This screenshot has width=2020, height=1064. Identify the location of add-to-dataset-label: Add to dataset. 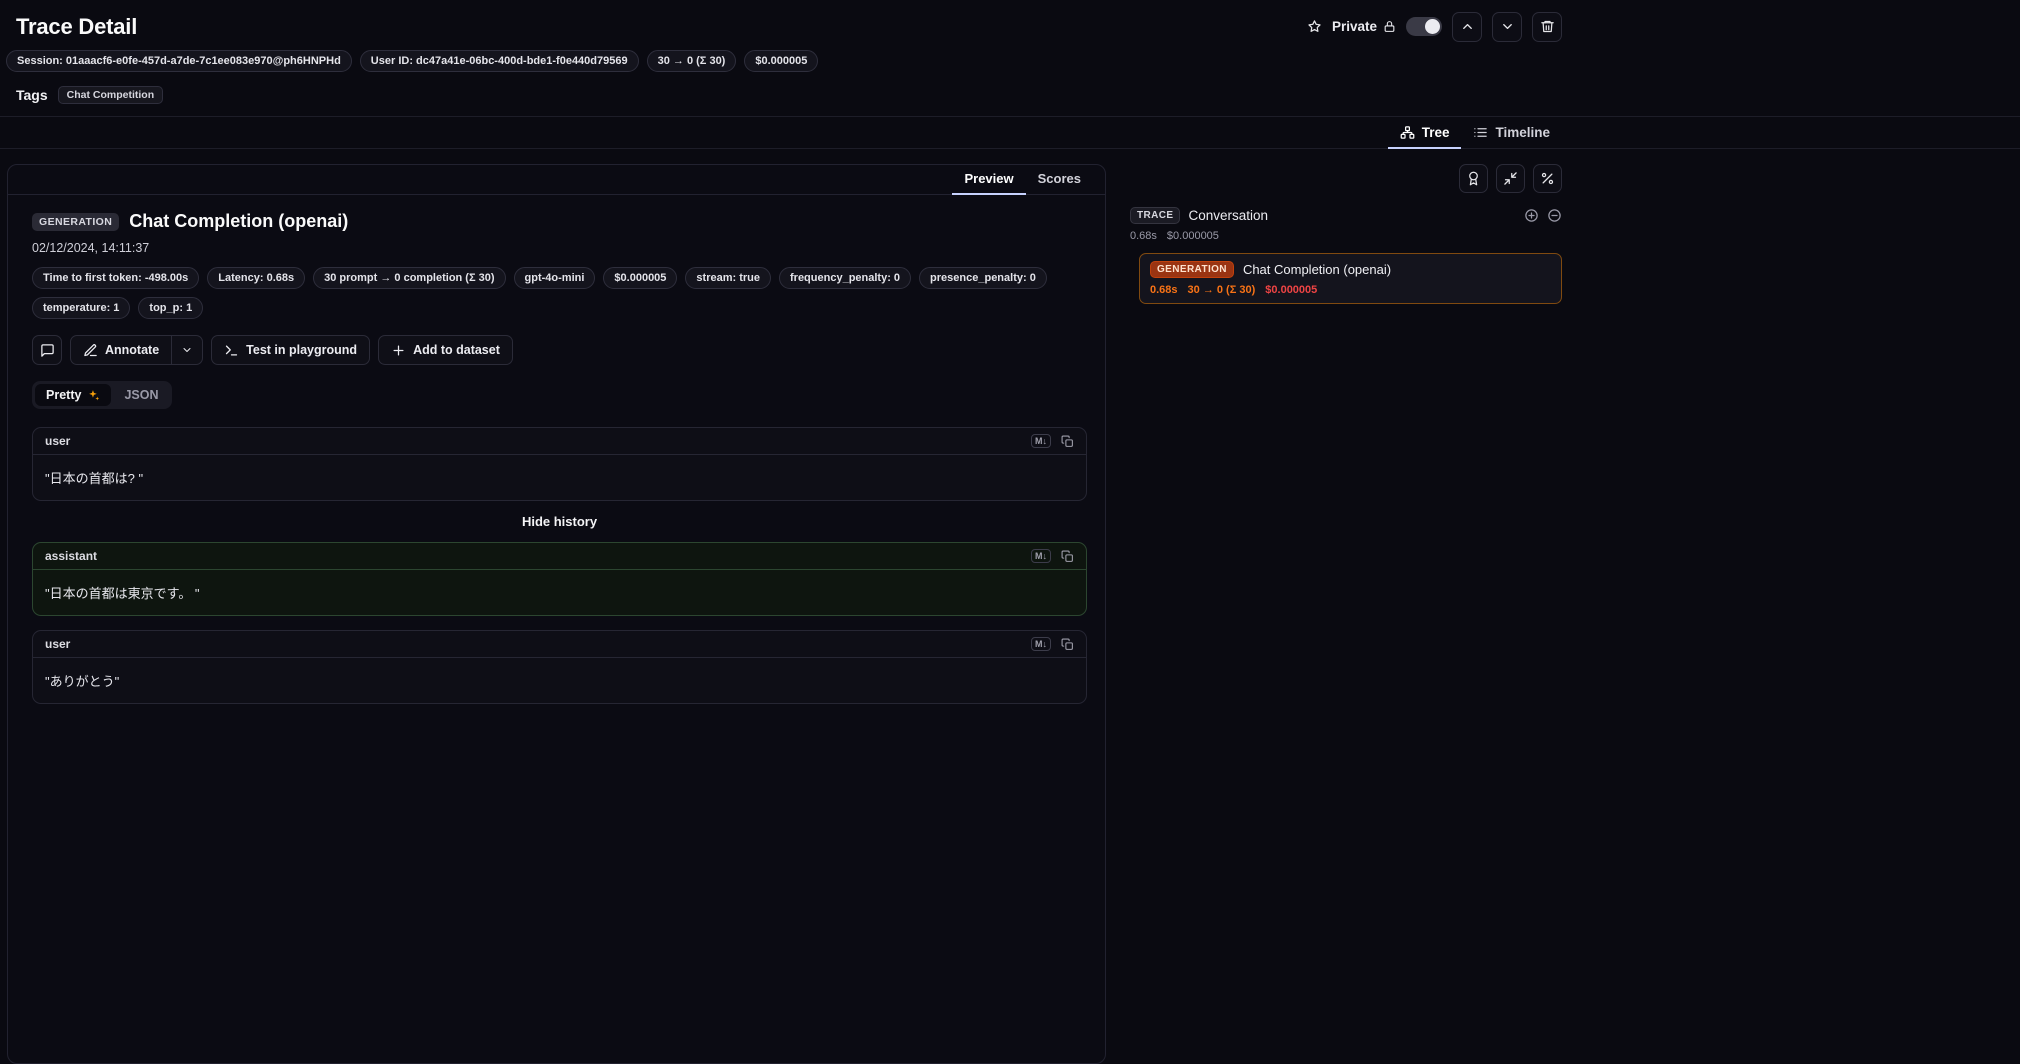
(456, 350).